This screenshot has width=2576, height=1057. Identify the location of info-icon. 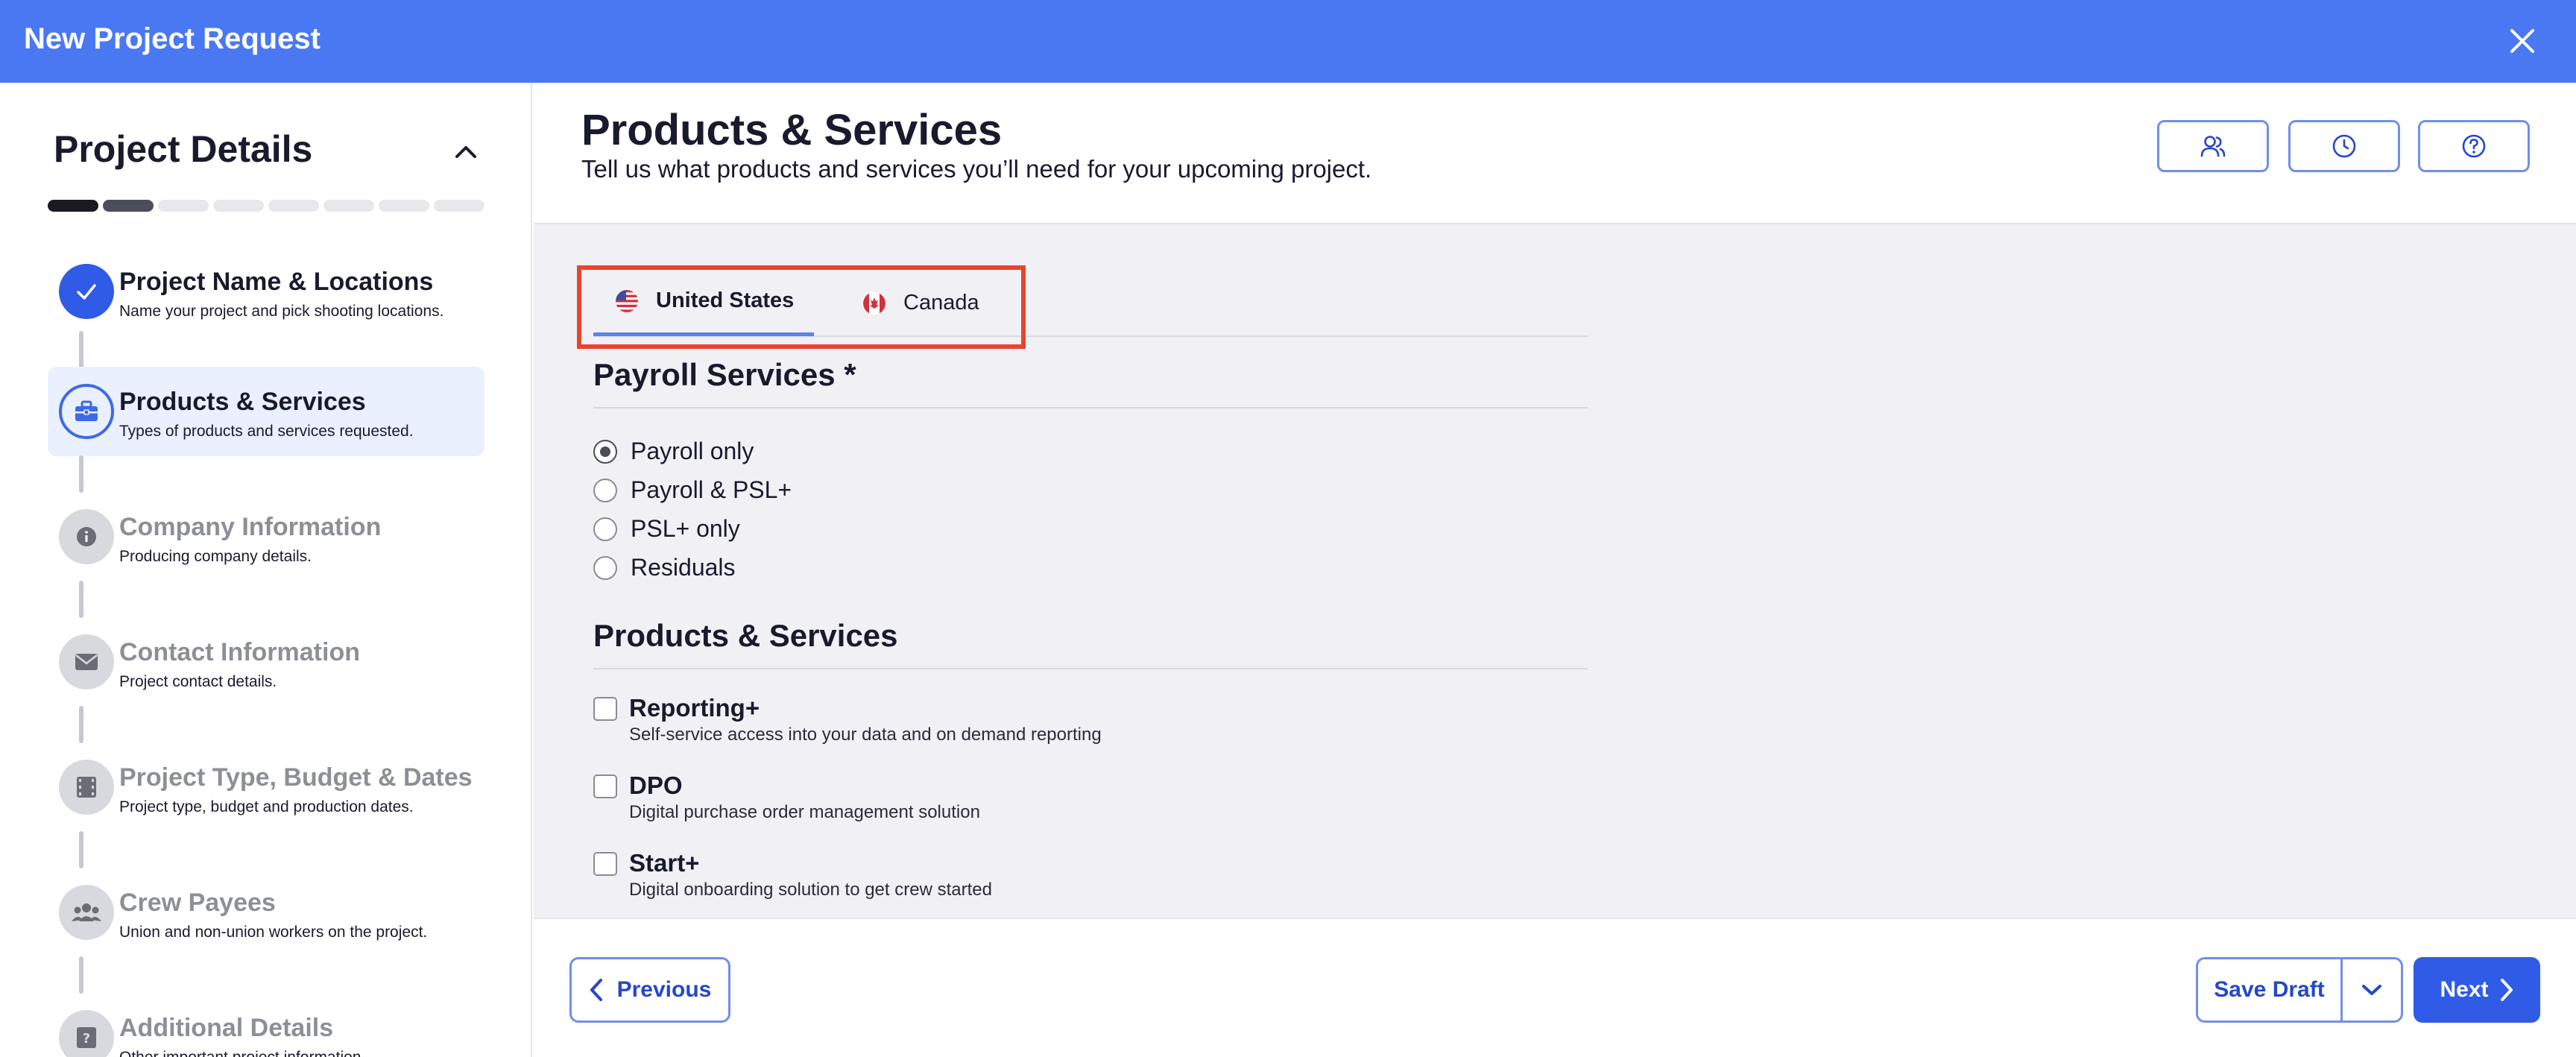
(87, 536).